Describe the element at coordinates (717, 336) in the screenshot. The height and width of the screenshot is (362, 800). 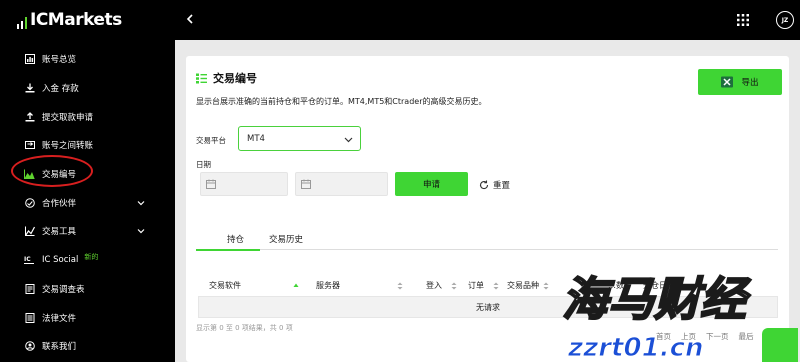
I see `pagination-next: 下一页` at that location.